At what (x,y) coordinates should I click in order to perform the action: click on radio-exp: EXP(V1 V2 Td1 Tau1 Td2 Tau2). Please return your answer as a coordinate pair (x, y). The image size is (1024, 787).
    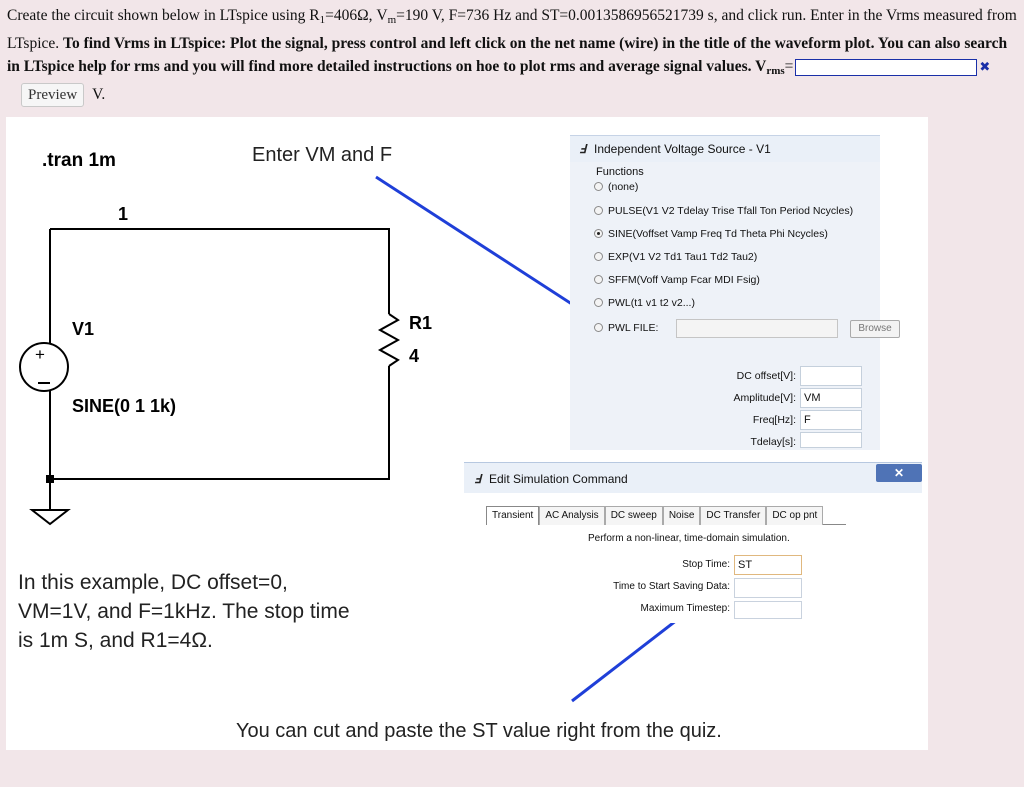
    Looking at the image, I should click on (675, 257).